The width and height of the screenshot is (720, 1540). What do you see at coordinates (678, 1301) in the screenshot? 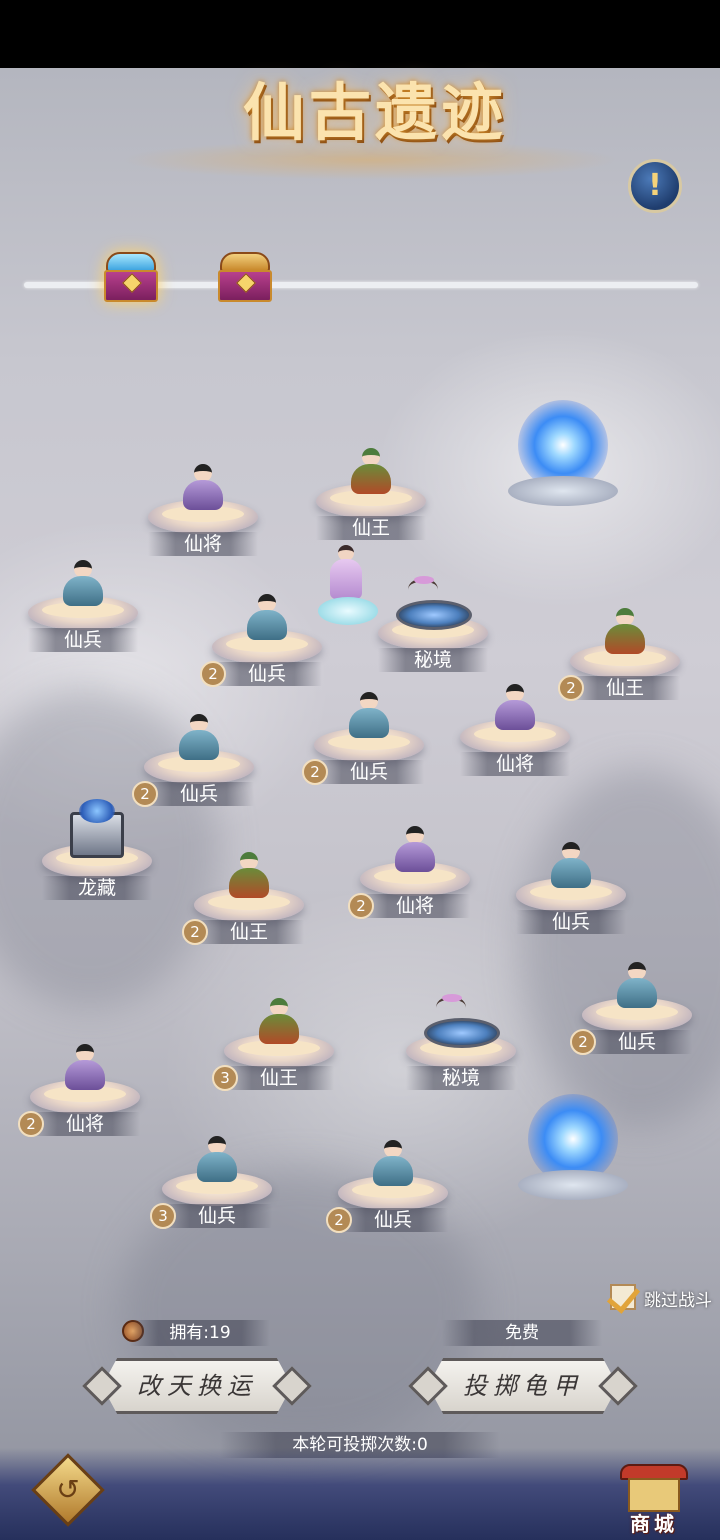
I see `skip-battle-label: 跳过战斗` at bounding box center [678, 1301].